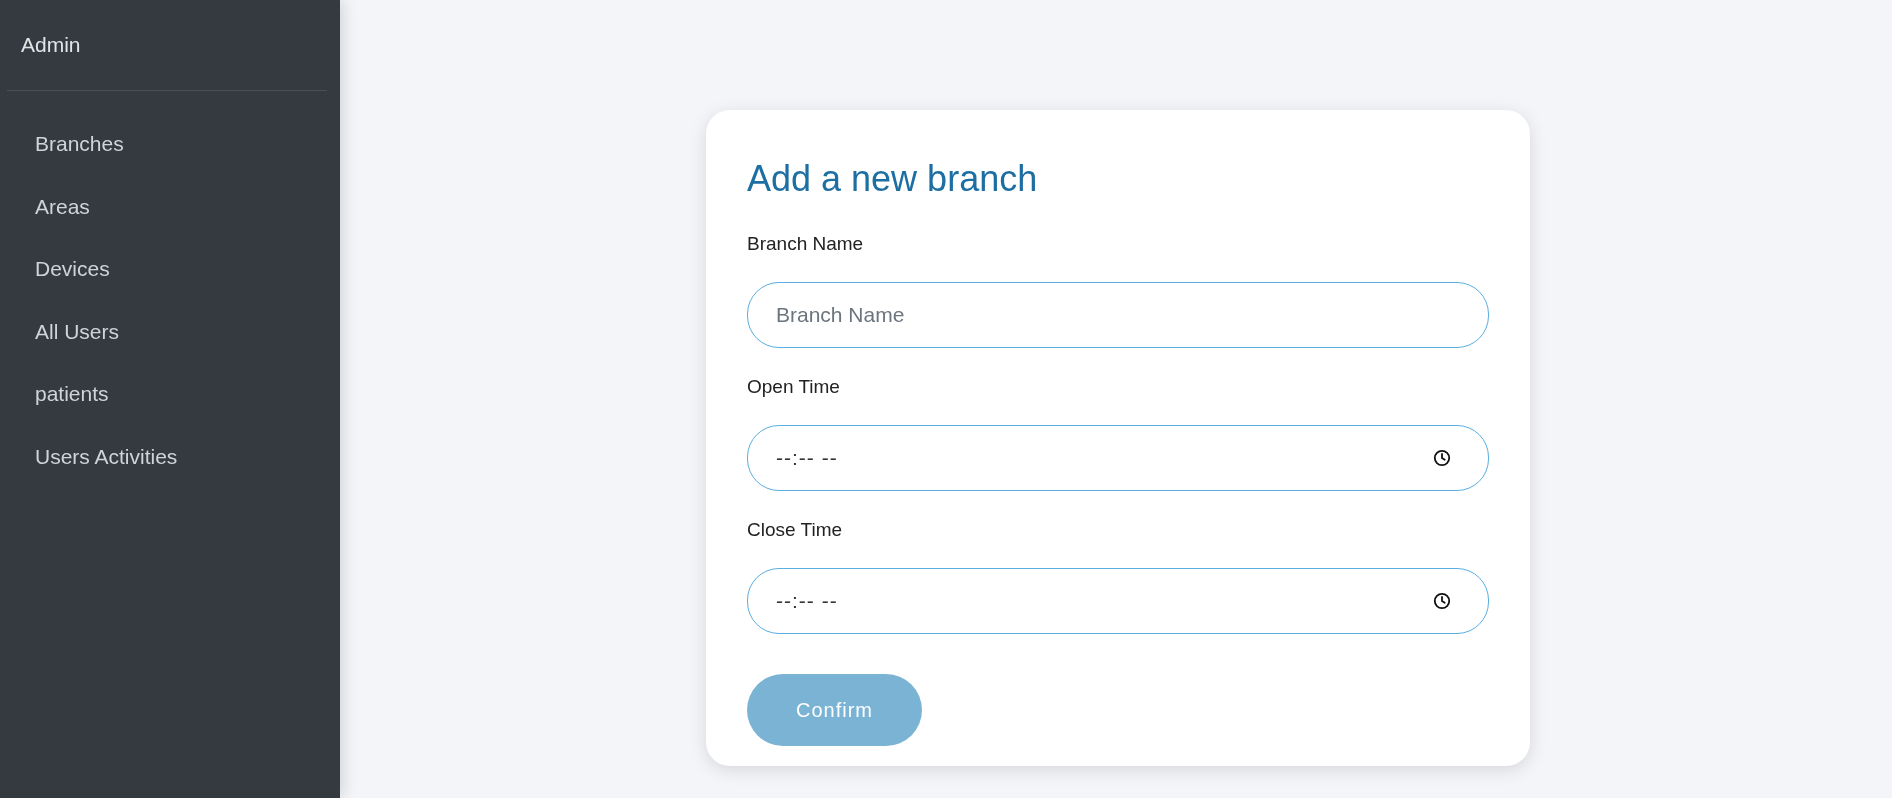  What do you see at coordinates (893, 179) in the screenshot?
I see `form-title: Add a new branch` at bounding box center [893, 179].